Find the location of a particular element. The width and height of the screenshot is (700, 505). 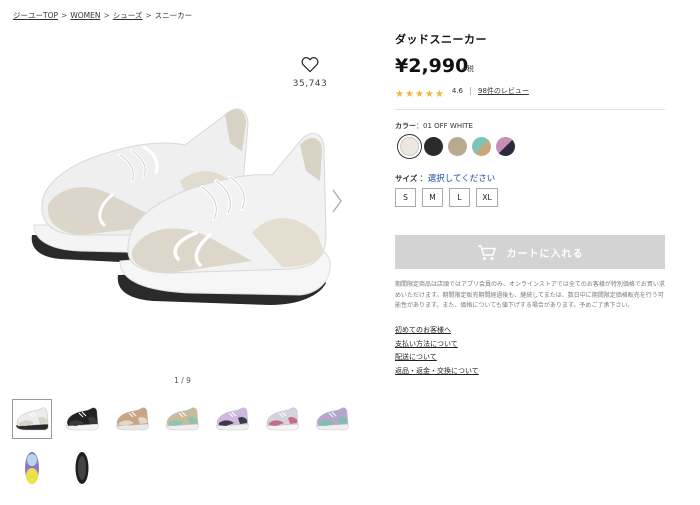

review-link: 98件のレビュー is located at coordinates (503, 91).